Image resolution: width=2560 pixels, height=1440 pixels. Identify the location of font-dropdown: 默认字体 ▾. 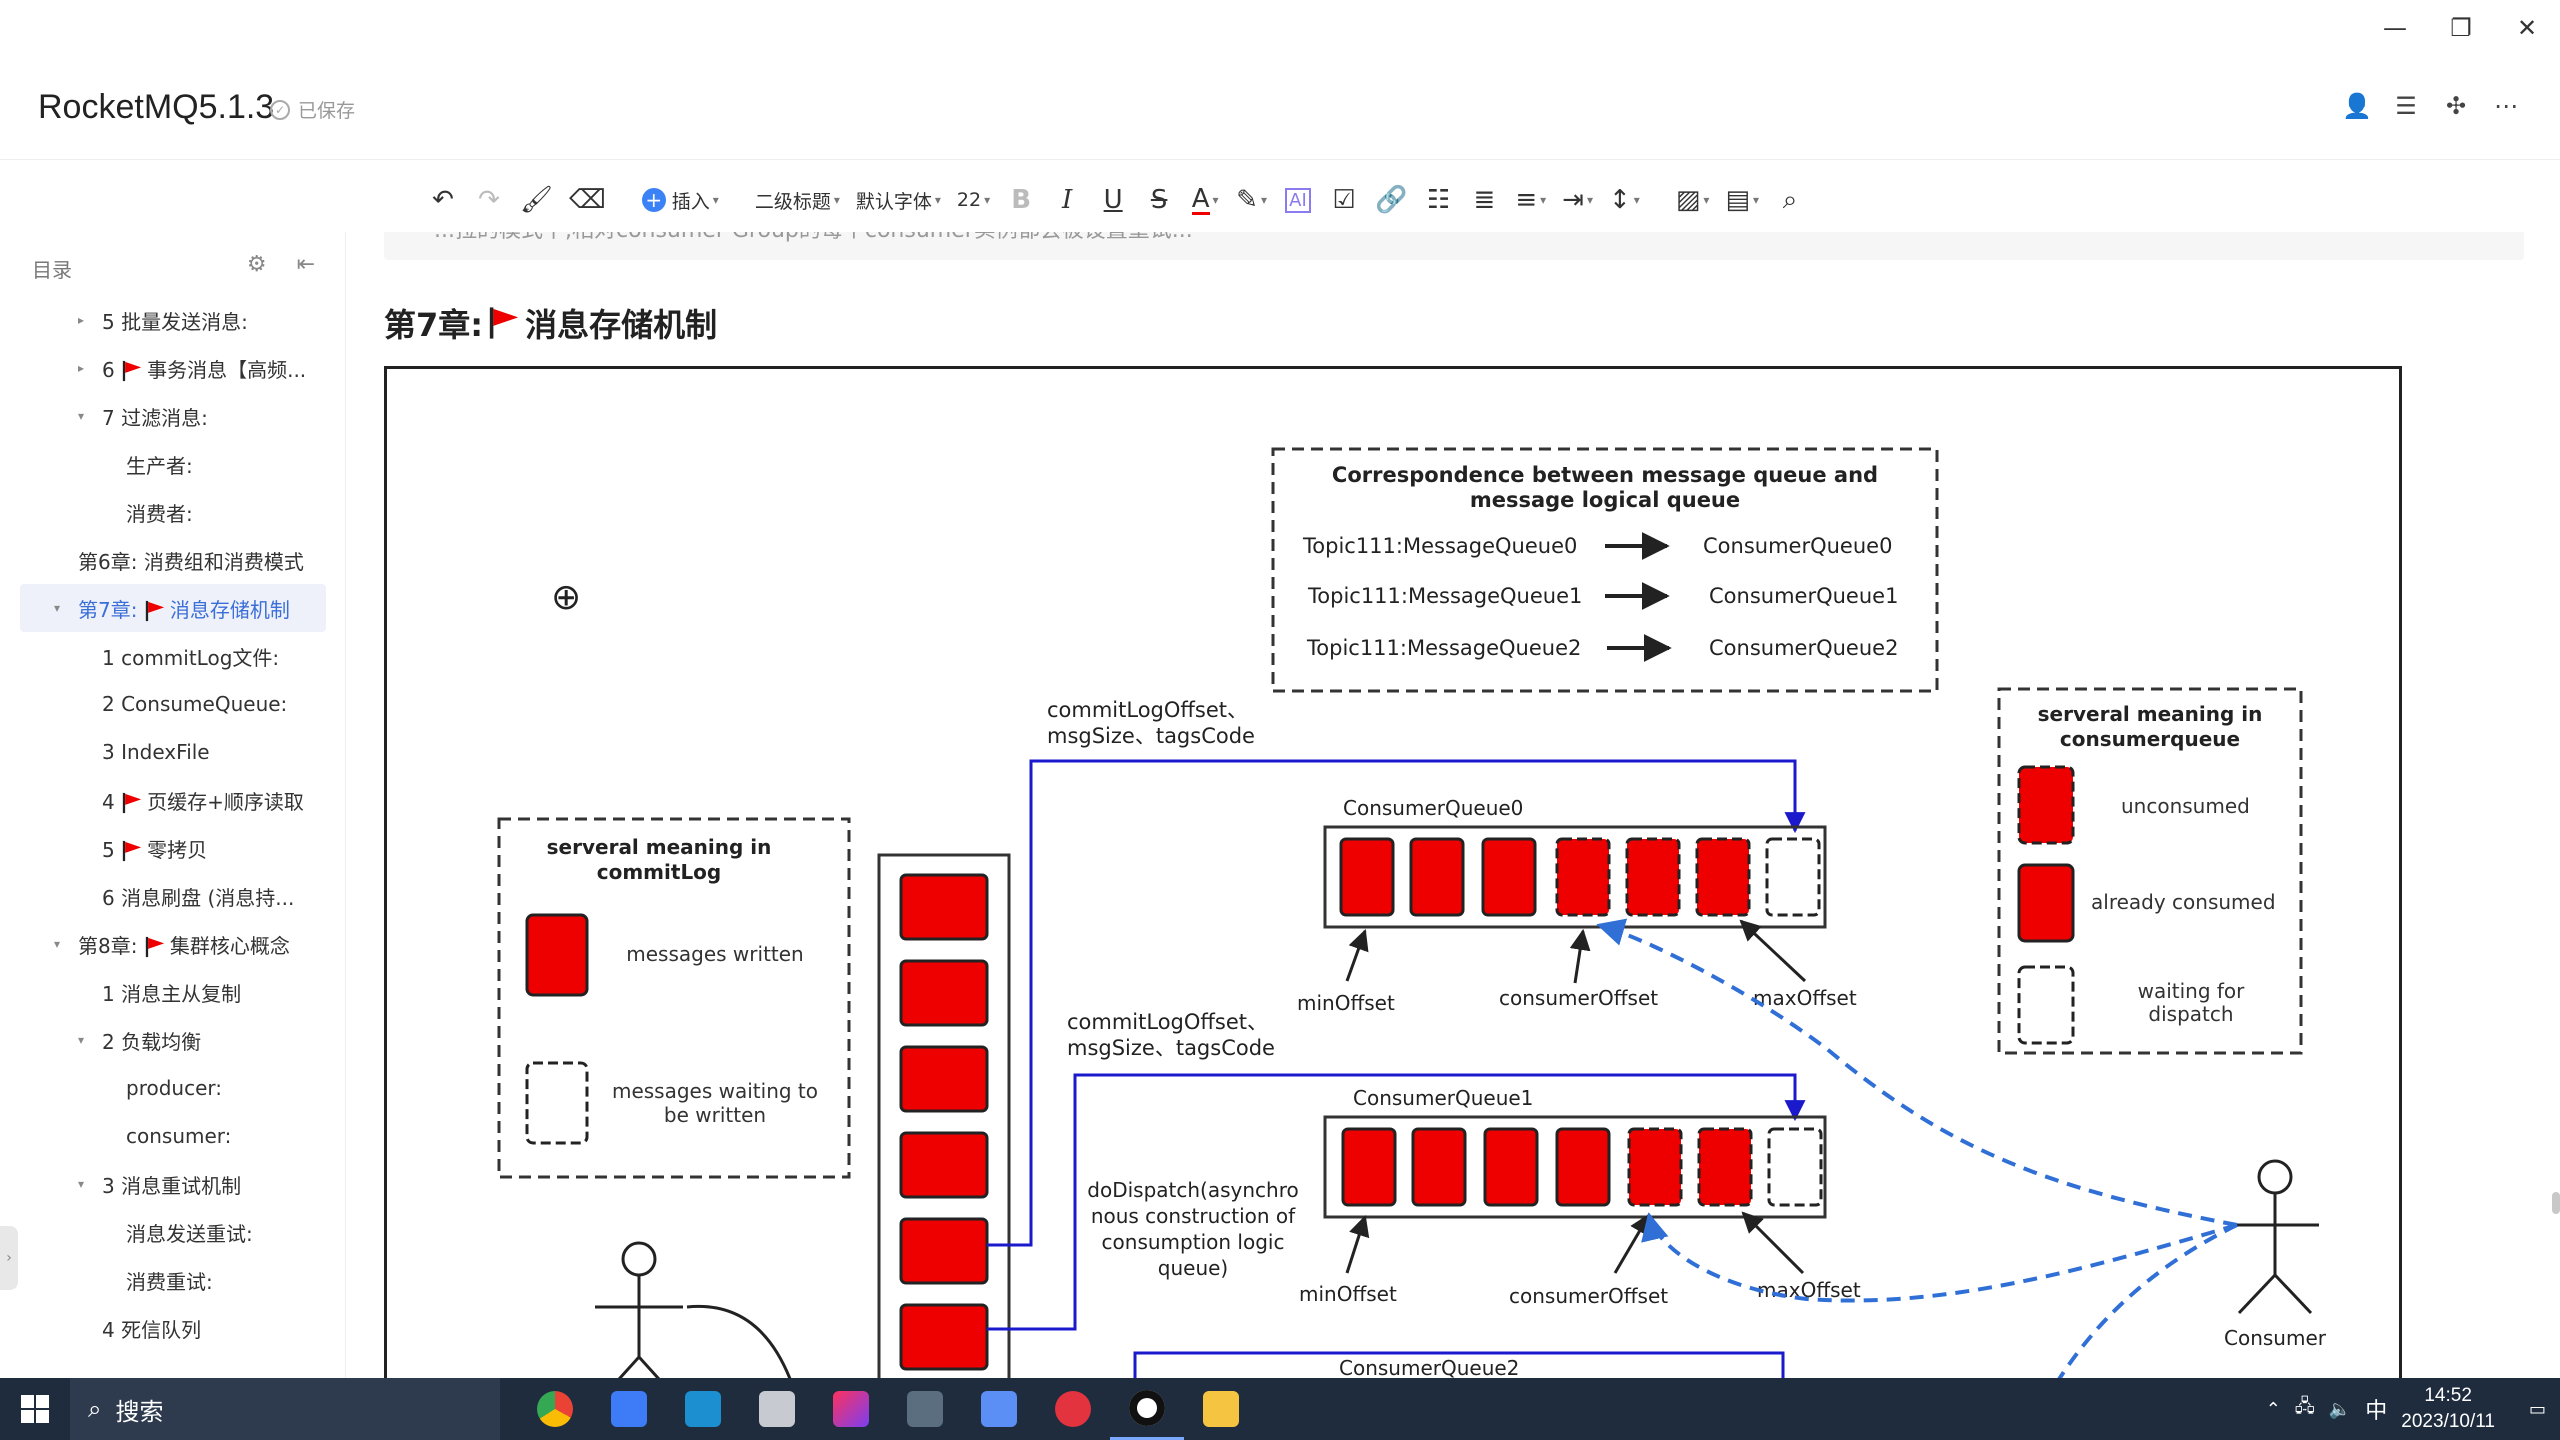
(898, 200).